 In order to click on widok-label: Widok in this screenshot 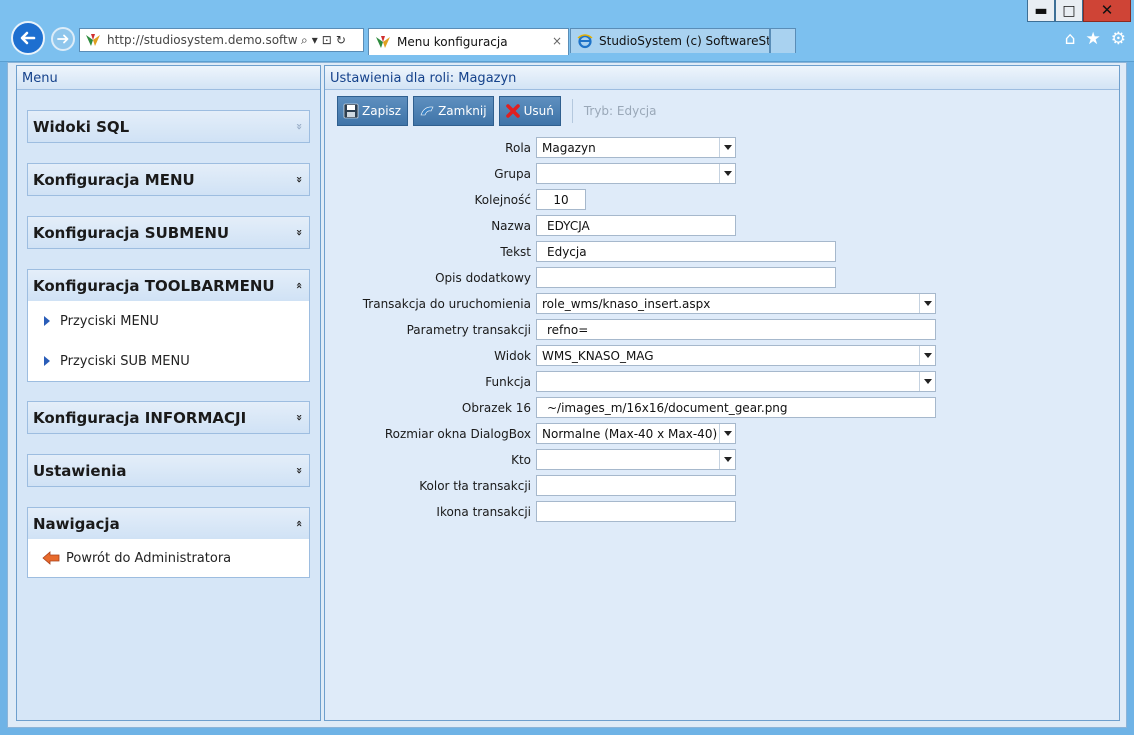, I will do `click(512, 356)`.